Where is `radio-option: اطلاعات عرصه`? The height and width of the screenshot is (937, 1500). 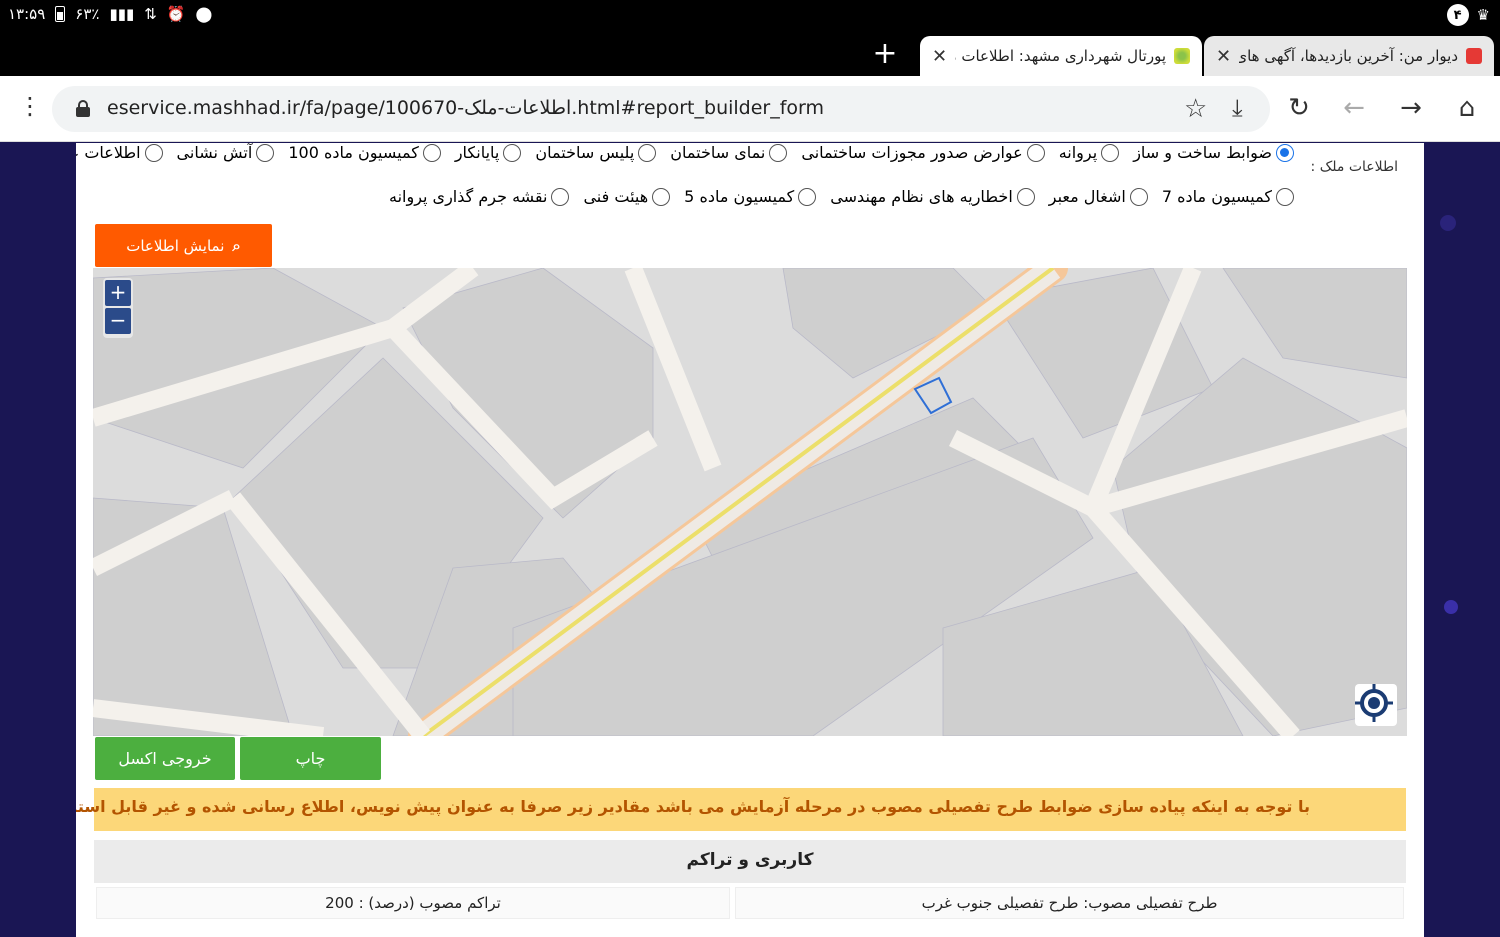
radio-option: اطلاعات عرصه is located at coordinates (119, 152).